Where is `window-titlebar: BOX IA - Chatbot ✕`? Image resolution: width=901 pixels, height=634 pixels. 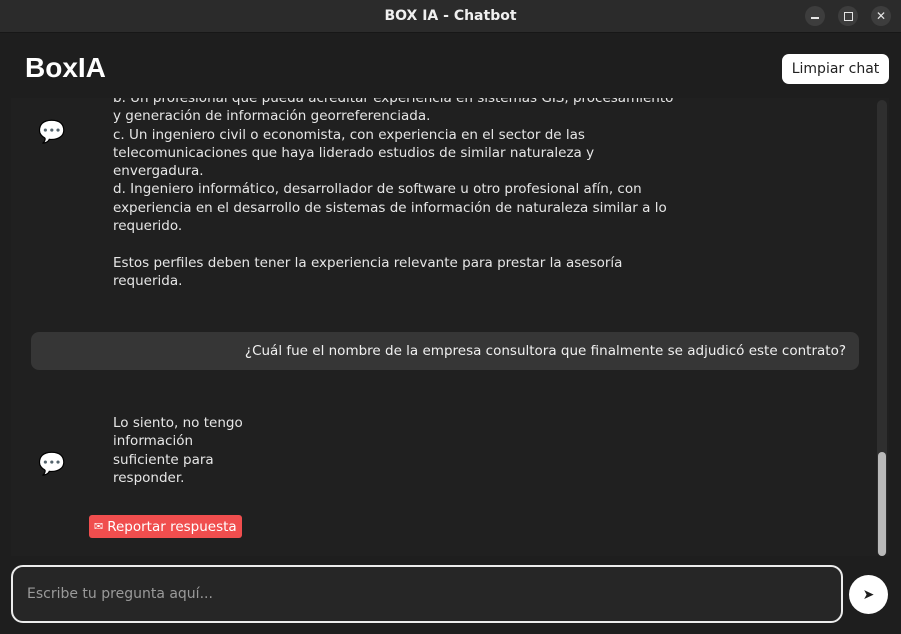 window-titlebar: BOX IA - Chatbot ✕ is located at coordinates (450, 16).